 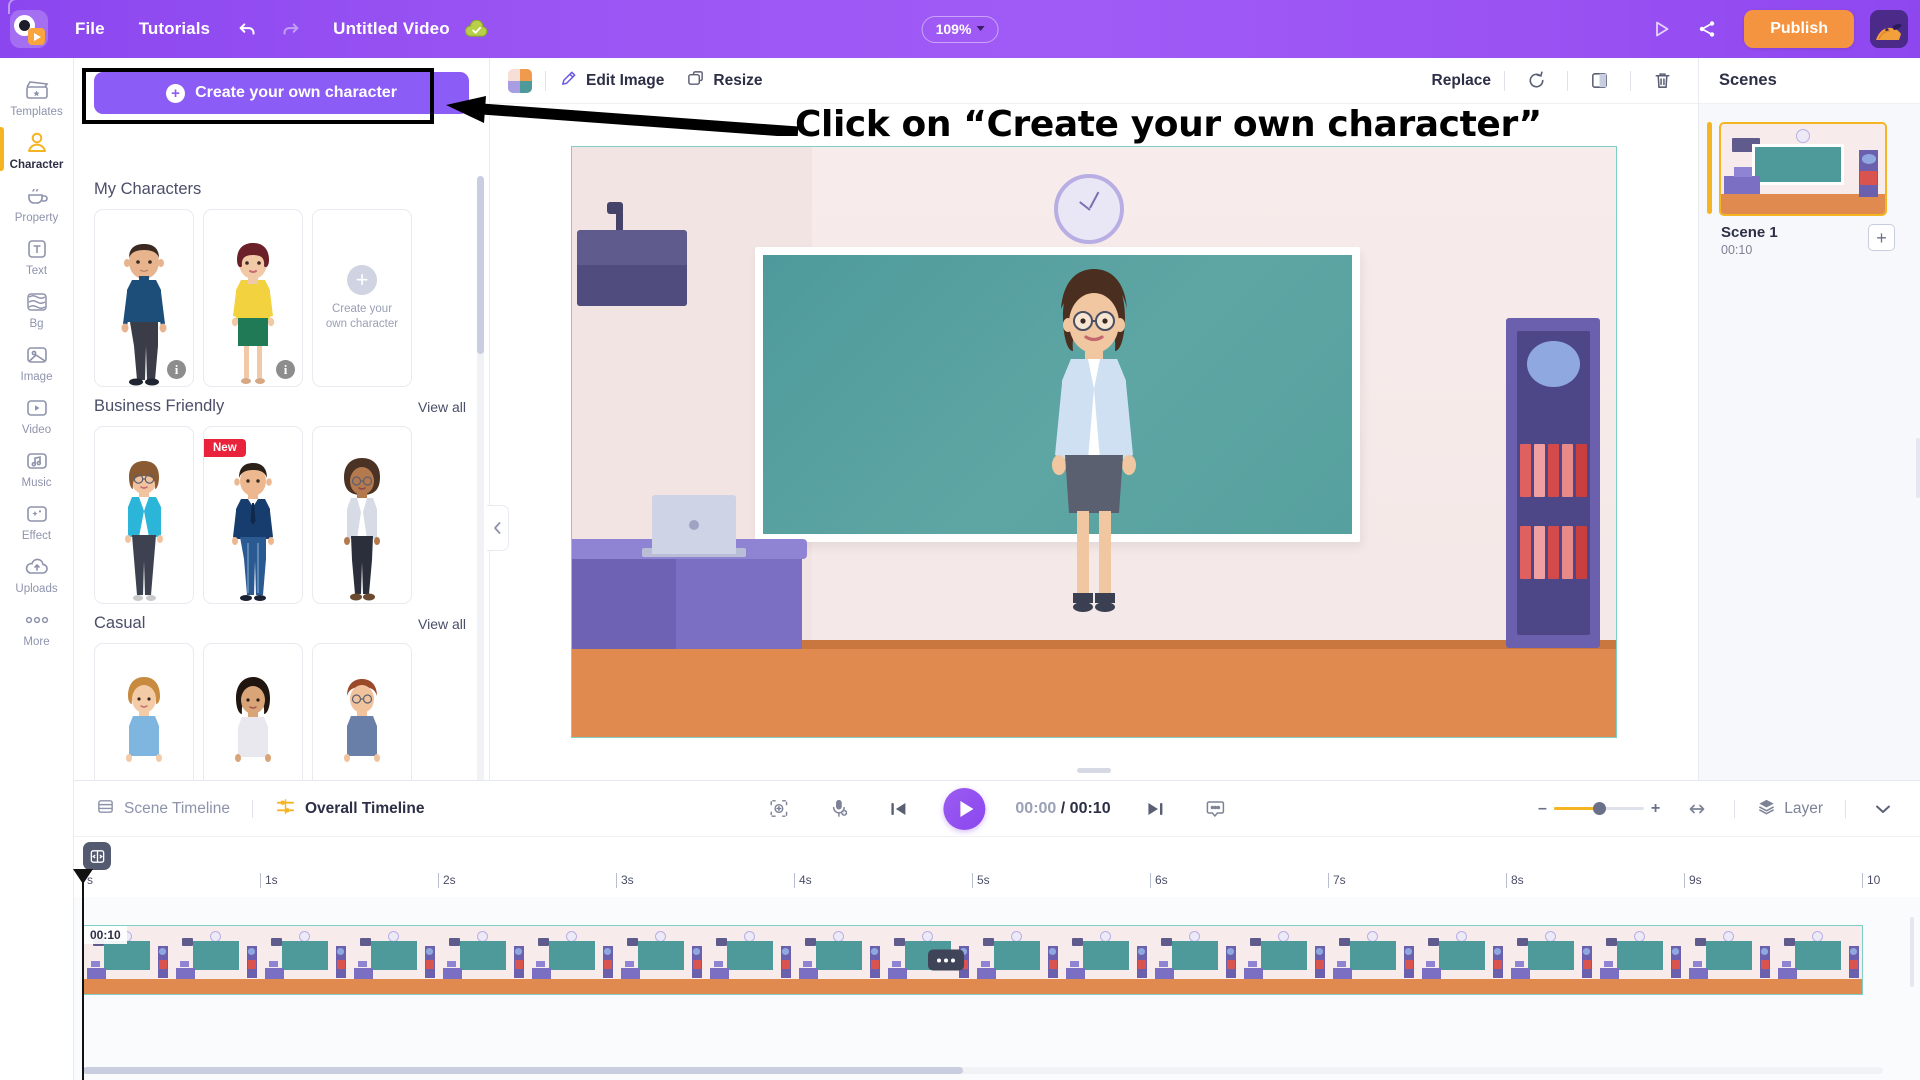 I want to click on create-card-label: Create your own character, so click(x=362, y=316).